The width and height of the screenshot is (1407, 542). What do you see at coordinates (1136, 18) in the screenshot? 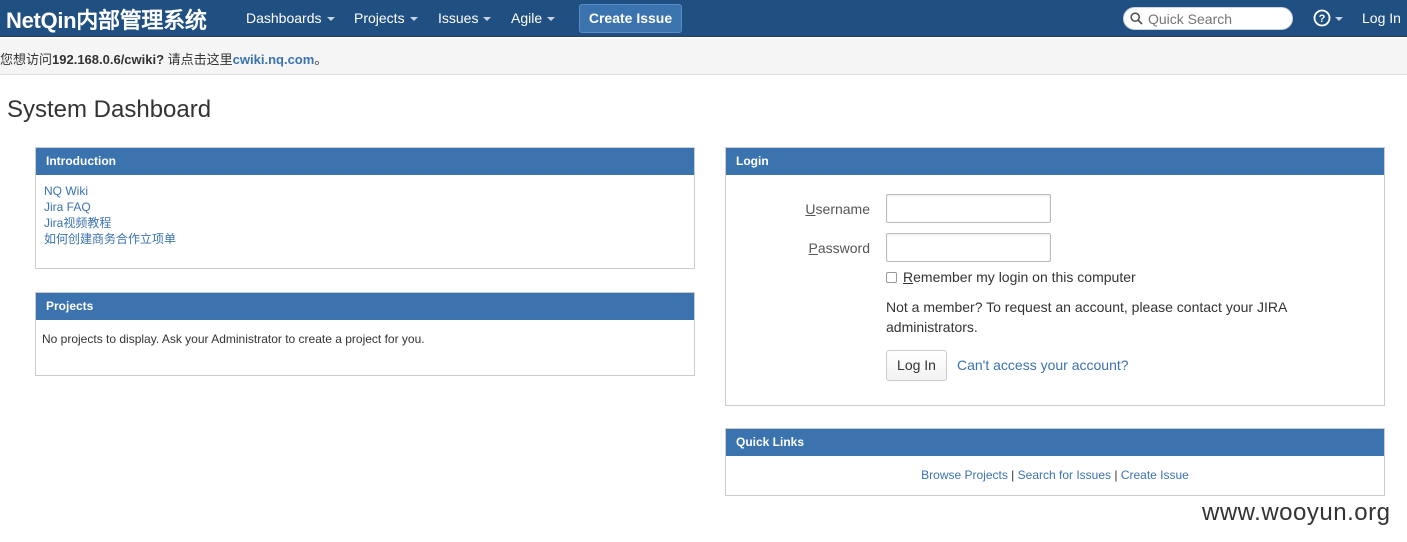
I see `search-icon` at bounding box center [1136, 18].